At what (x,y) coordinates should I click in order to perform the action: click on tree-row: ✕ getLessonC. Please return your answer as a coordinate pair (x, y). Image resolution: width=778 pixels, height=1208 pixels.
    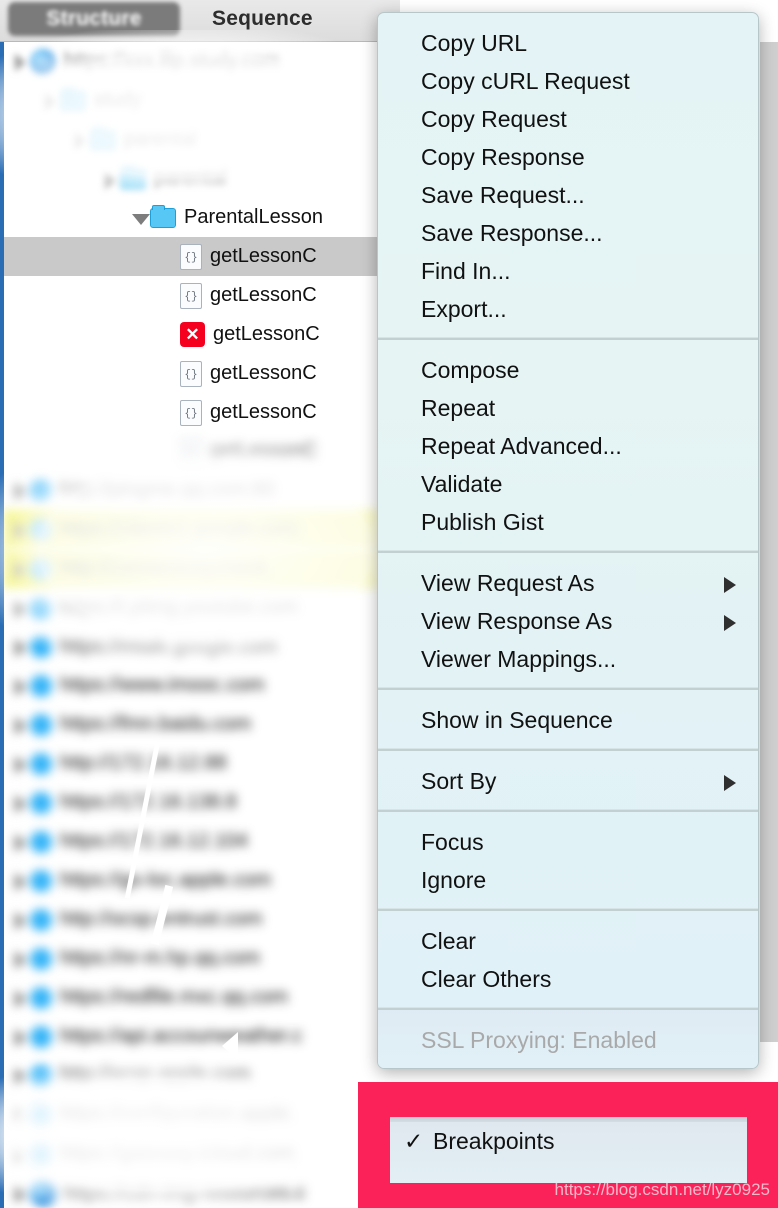
    Looking at the image, I should click on (191, 334).